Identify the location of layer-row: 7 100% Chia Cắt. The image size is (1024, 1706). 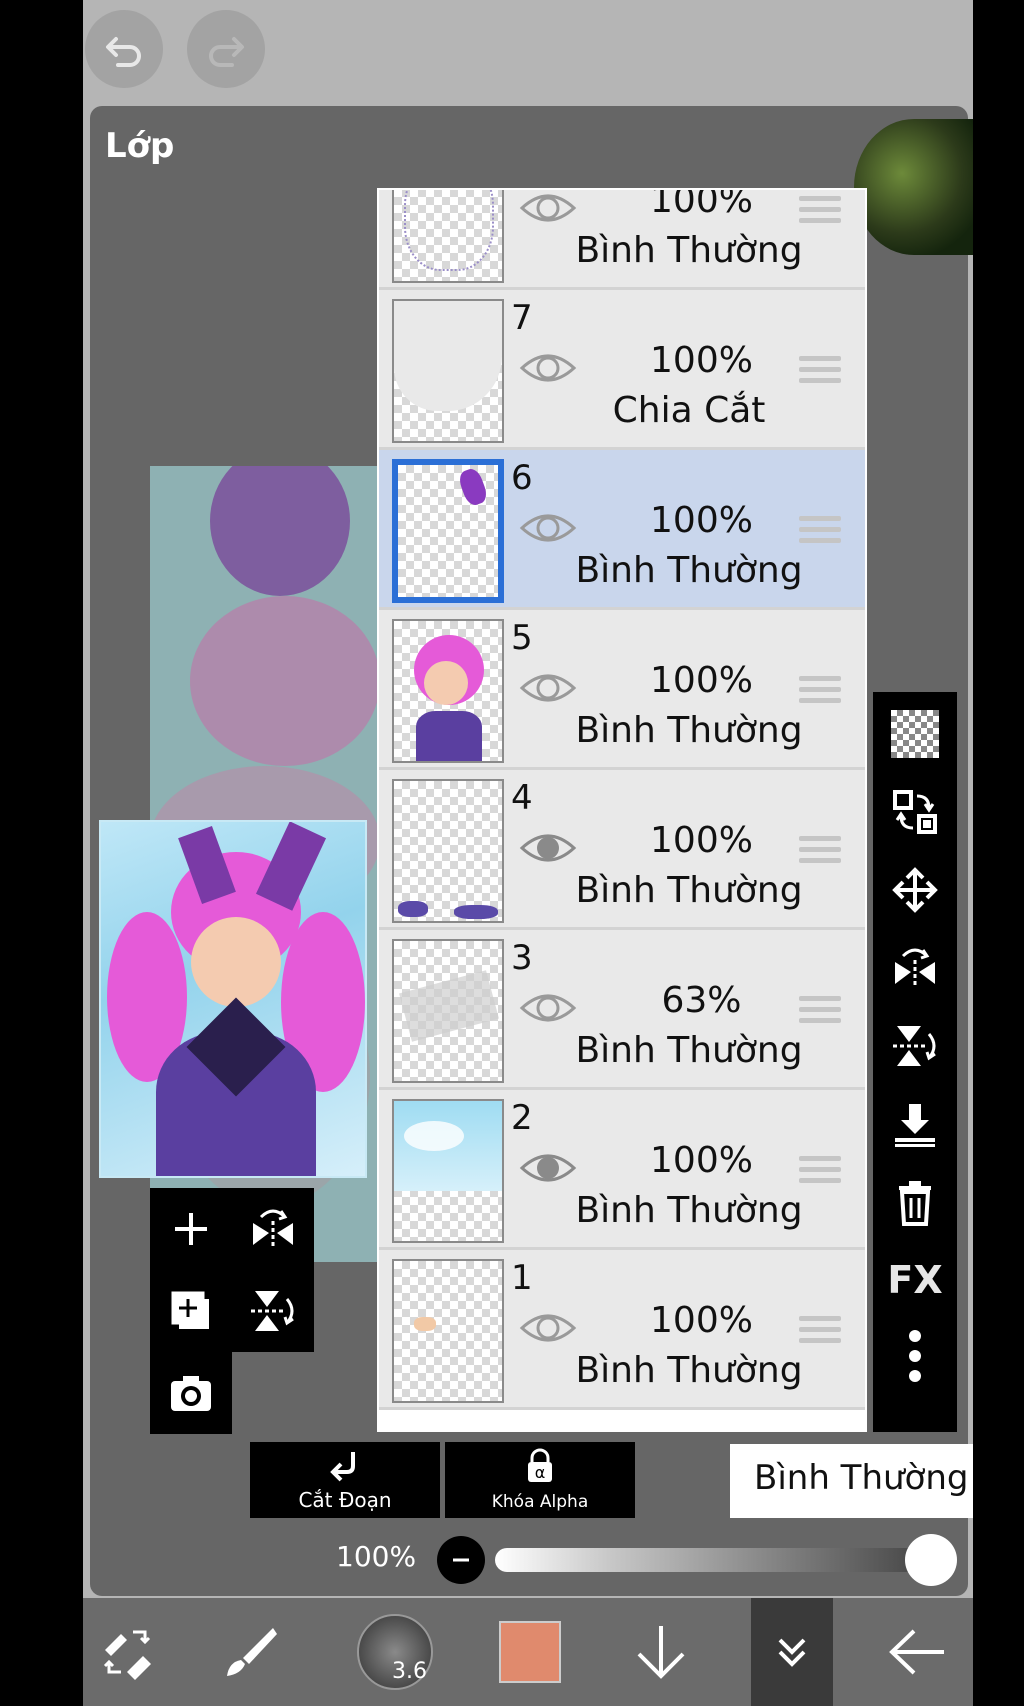
(622, 370).